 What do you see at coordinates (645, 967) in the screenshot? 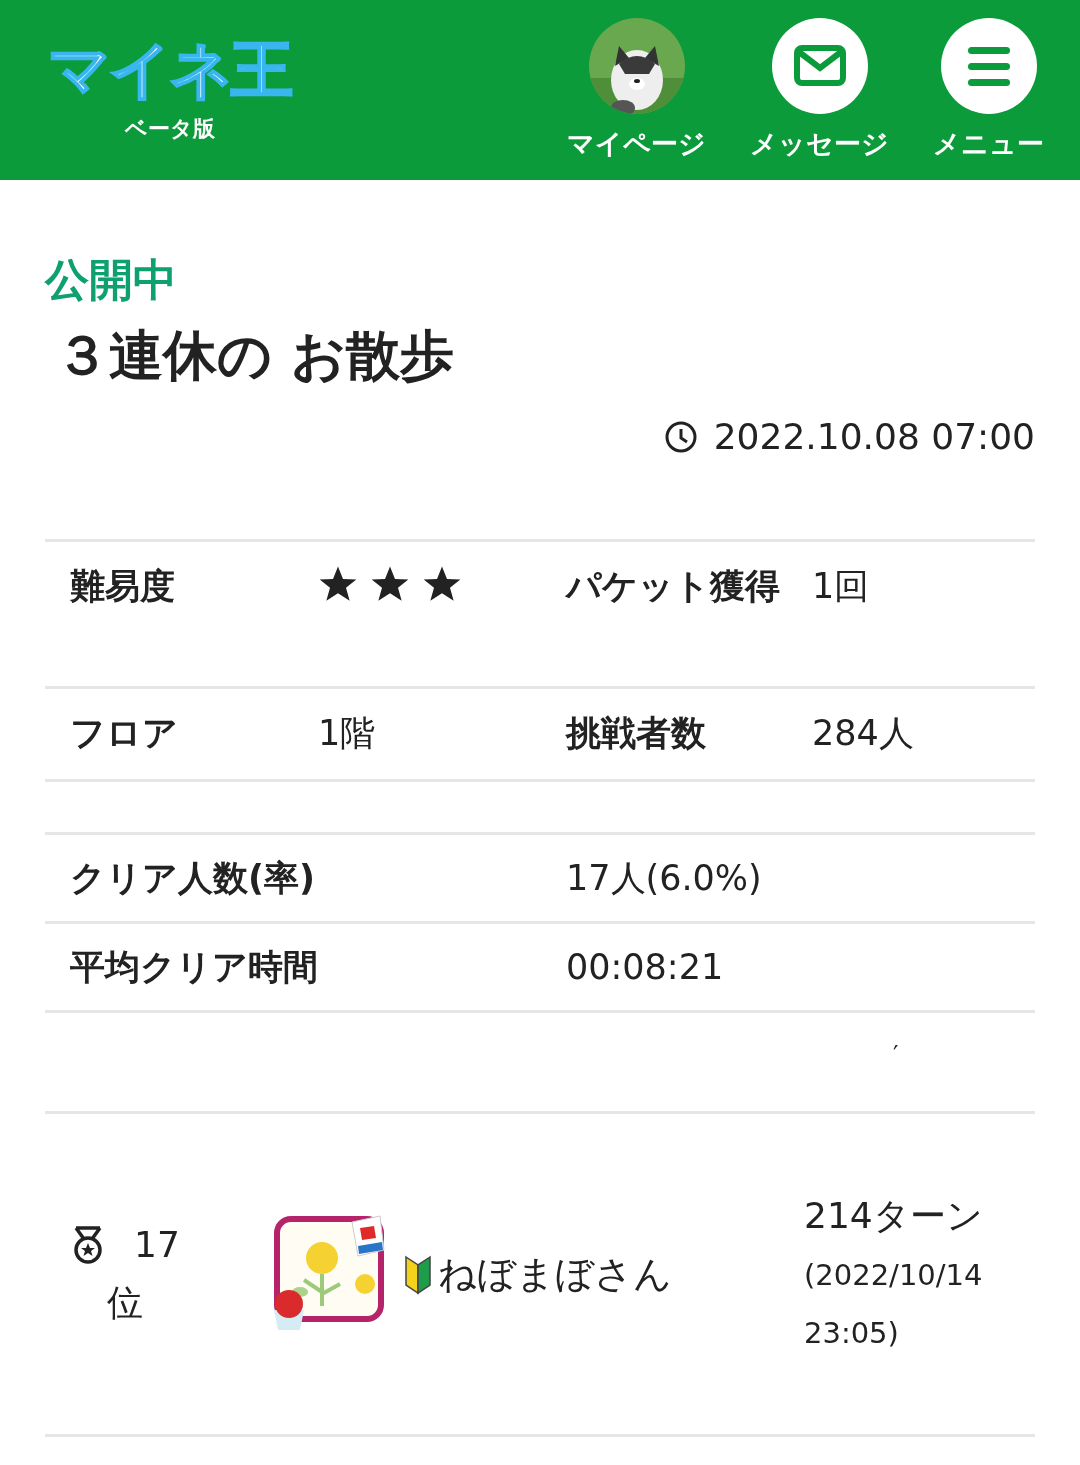
I see `stat-value: 00:08:21` at bounding box center [645, 967].